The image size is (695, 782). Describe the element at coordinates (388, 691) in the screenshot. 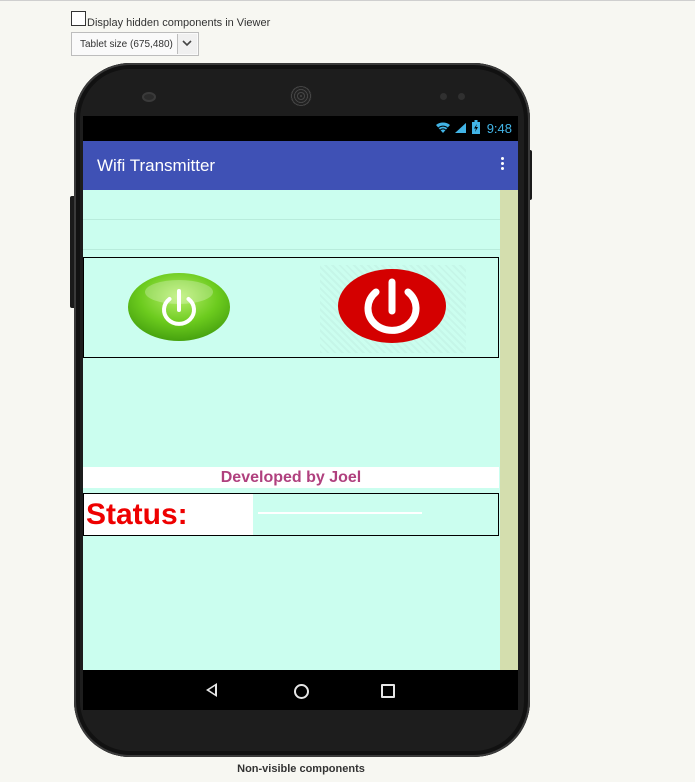

I see `recent-apps-icon` at that location.